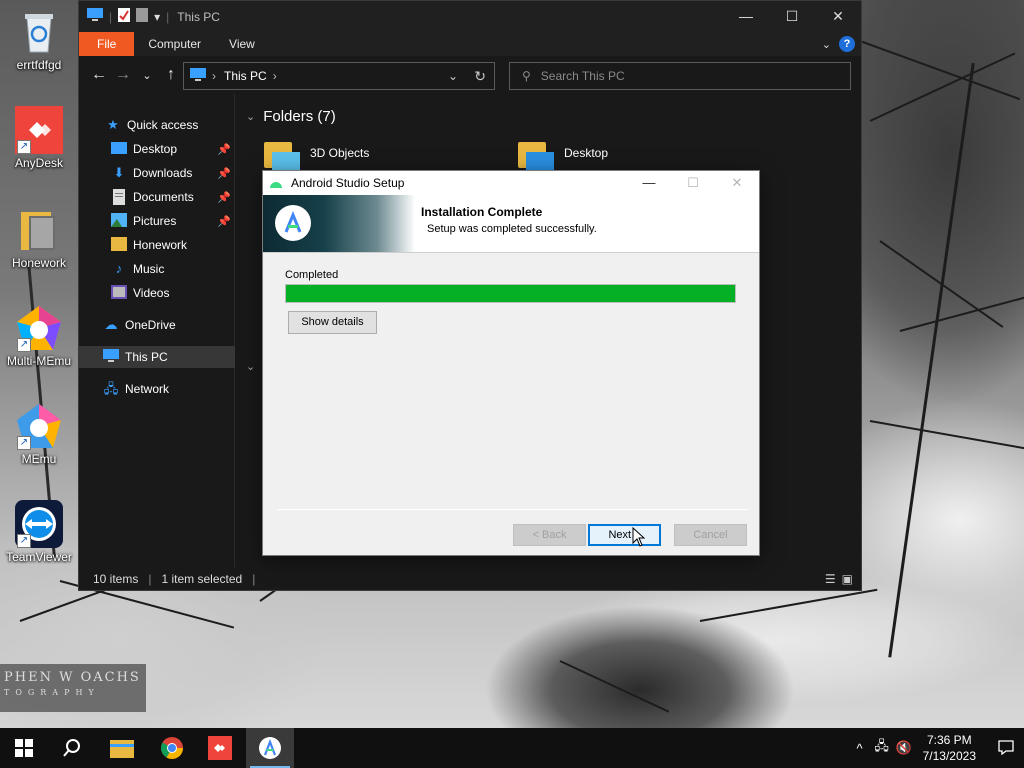 Image resolution: width=1024 pixels, height=768 pixels. What do you see at coordinates (39, 40) in the screenshot?
I see `desktop-icon-recycle-bin: errtfdfgd` at bounding box center [39, 40].